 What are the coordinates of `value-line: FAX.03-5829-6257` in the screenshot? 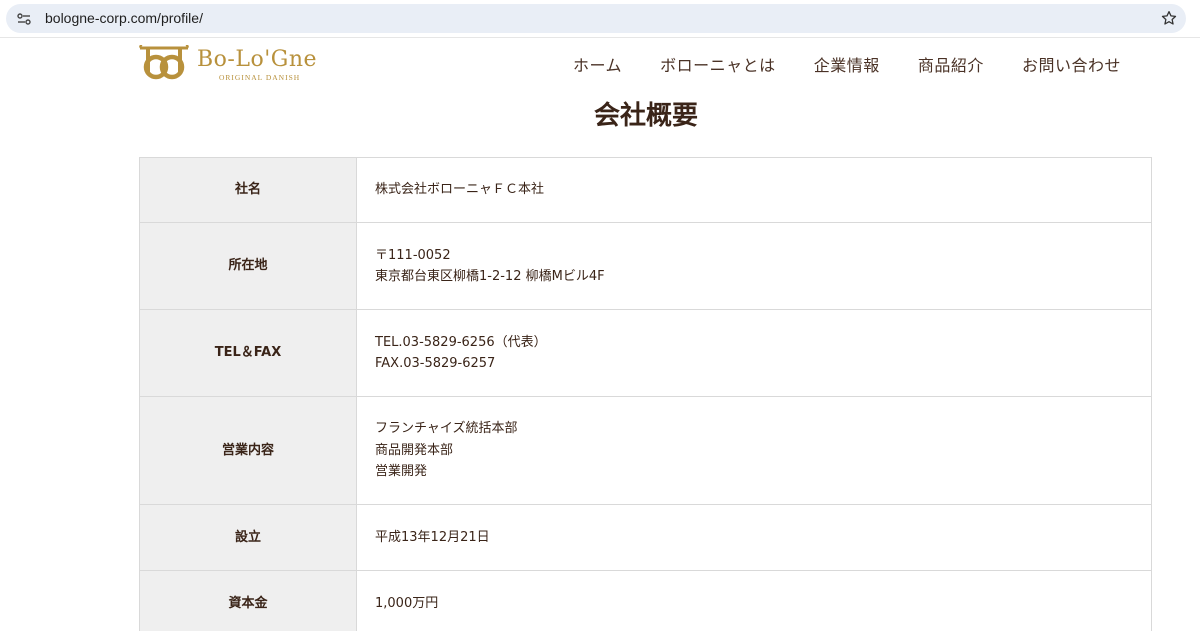 It's located at (435, 363).